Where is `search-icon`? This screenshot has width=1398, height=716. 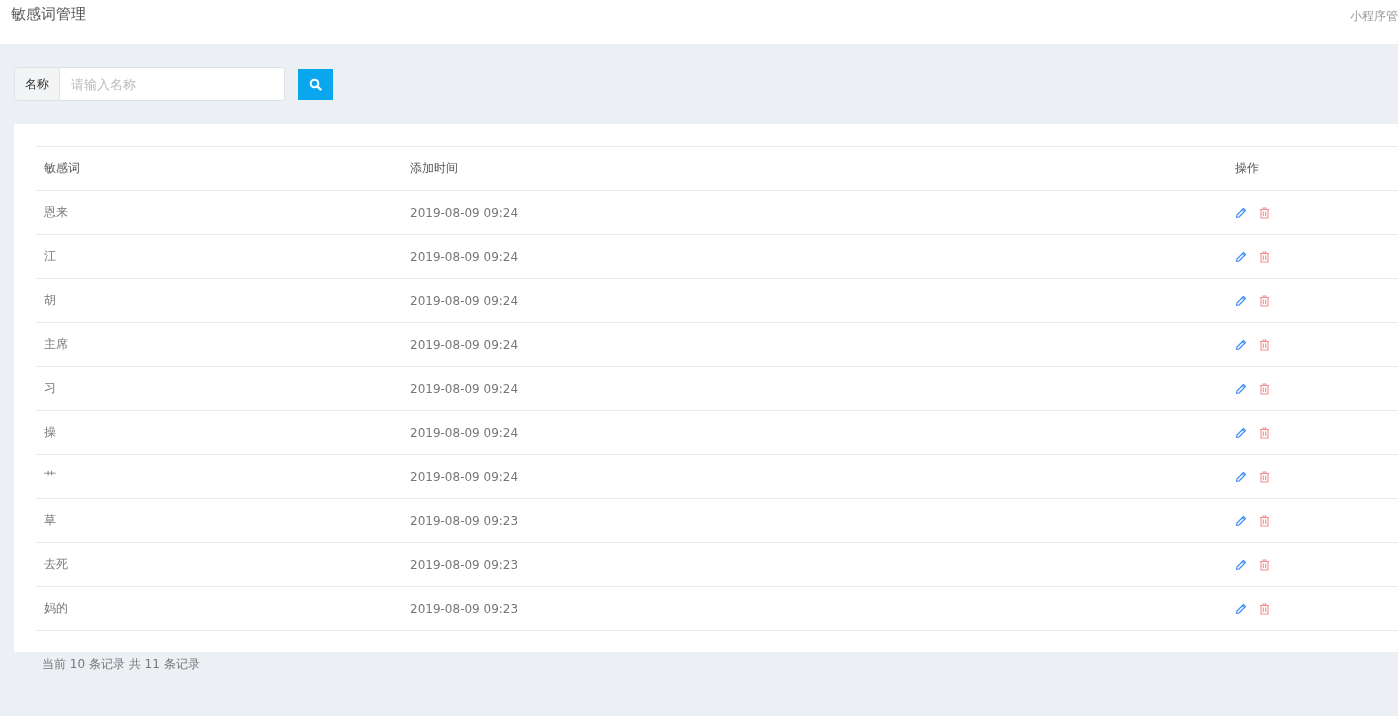
search-icon is located at coordinates (315, 84).